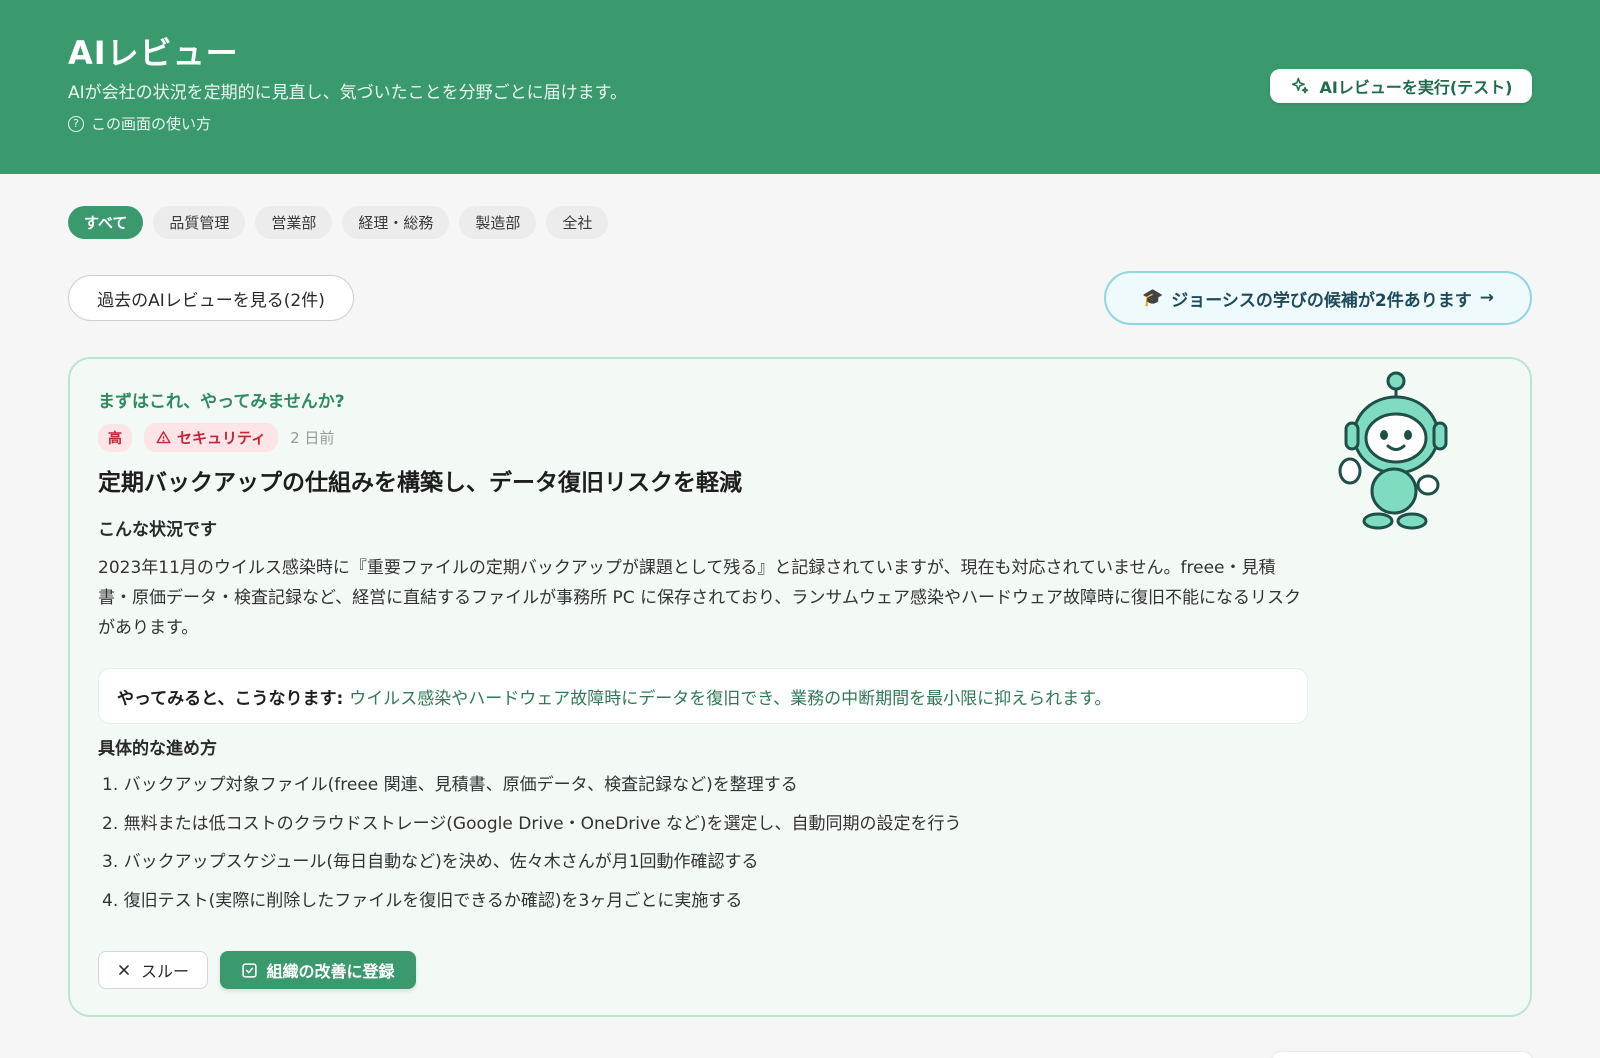 This screenshot has width=1600, height=1058. Describe the element at coordinates (1153, 298) in the screenshot. I see `graduation-cap-icon: 🎓` at that location.